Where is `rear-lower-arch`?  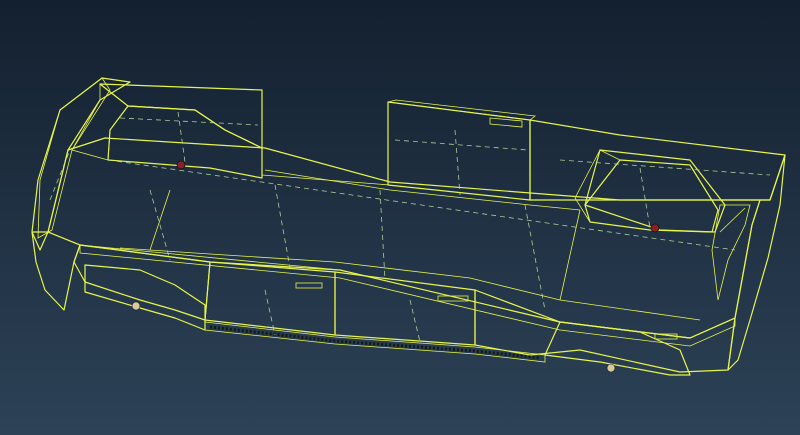
rear-lower-arch is located at coordinates (617, 348).